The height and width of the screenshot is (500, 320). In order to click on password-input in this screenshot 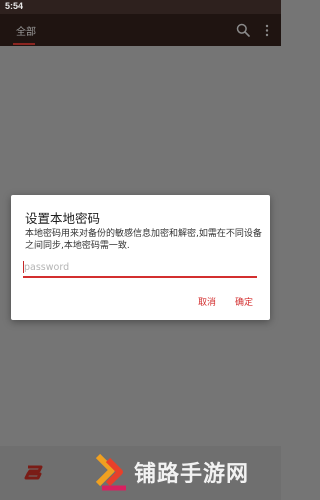, I will do `click(140, 267)`.